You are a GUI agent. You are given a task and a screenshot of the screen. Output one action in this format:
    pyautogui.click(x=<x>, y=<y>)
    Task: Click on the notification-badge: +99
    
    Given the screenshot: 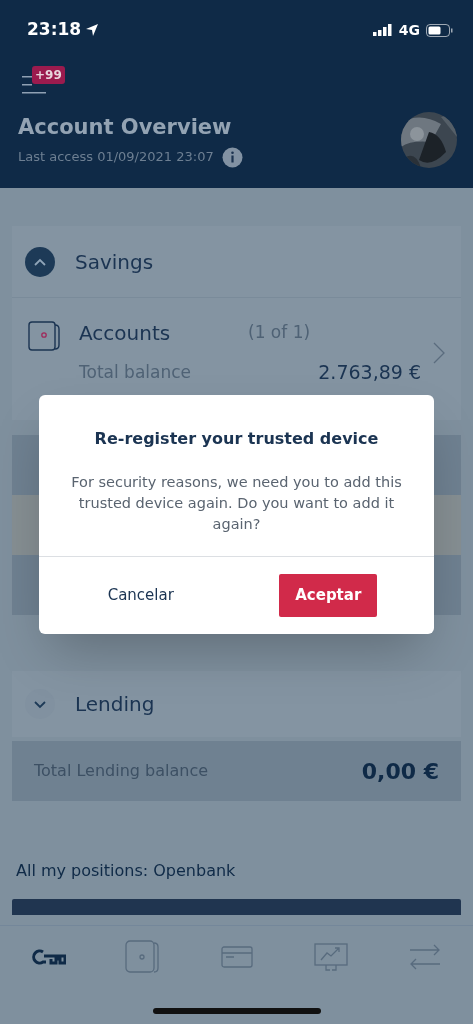 What is the action you would take?
    pyautogui.click(x=48, y=75)
    